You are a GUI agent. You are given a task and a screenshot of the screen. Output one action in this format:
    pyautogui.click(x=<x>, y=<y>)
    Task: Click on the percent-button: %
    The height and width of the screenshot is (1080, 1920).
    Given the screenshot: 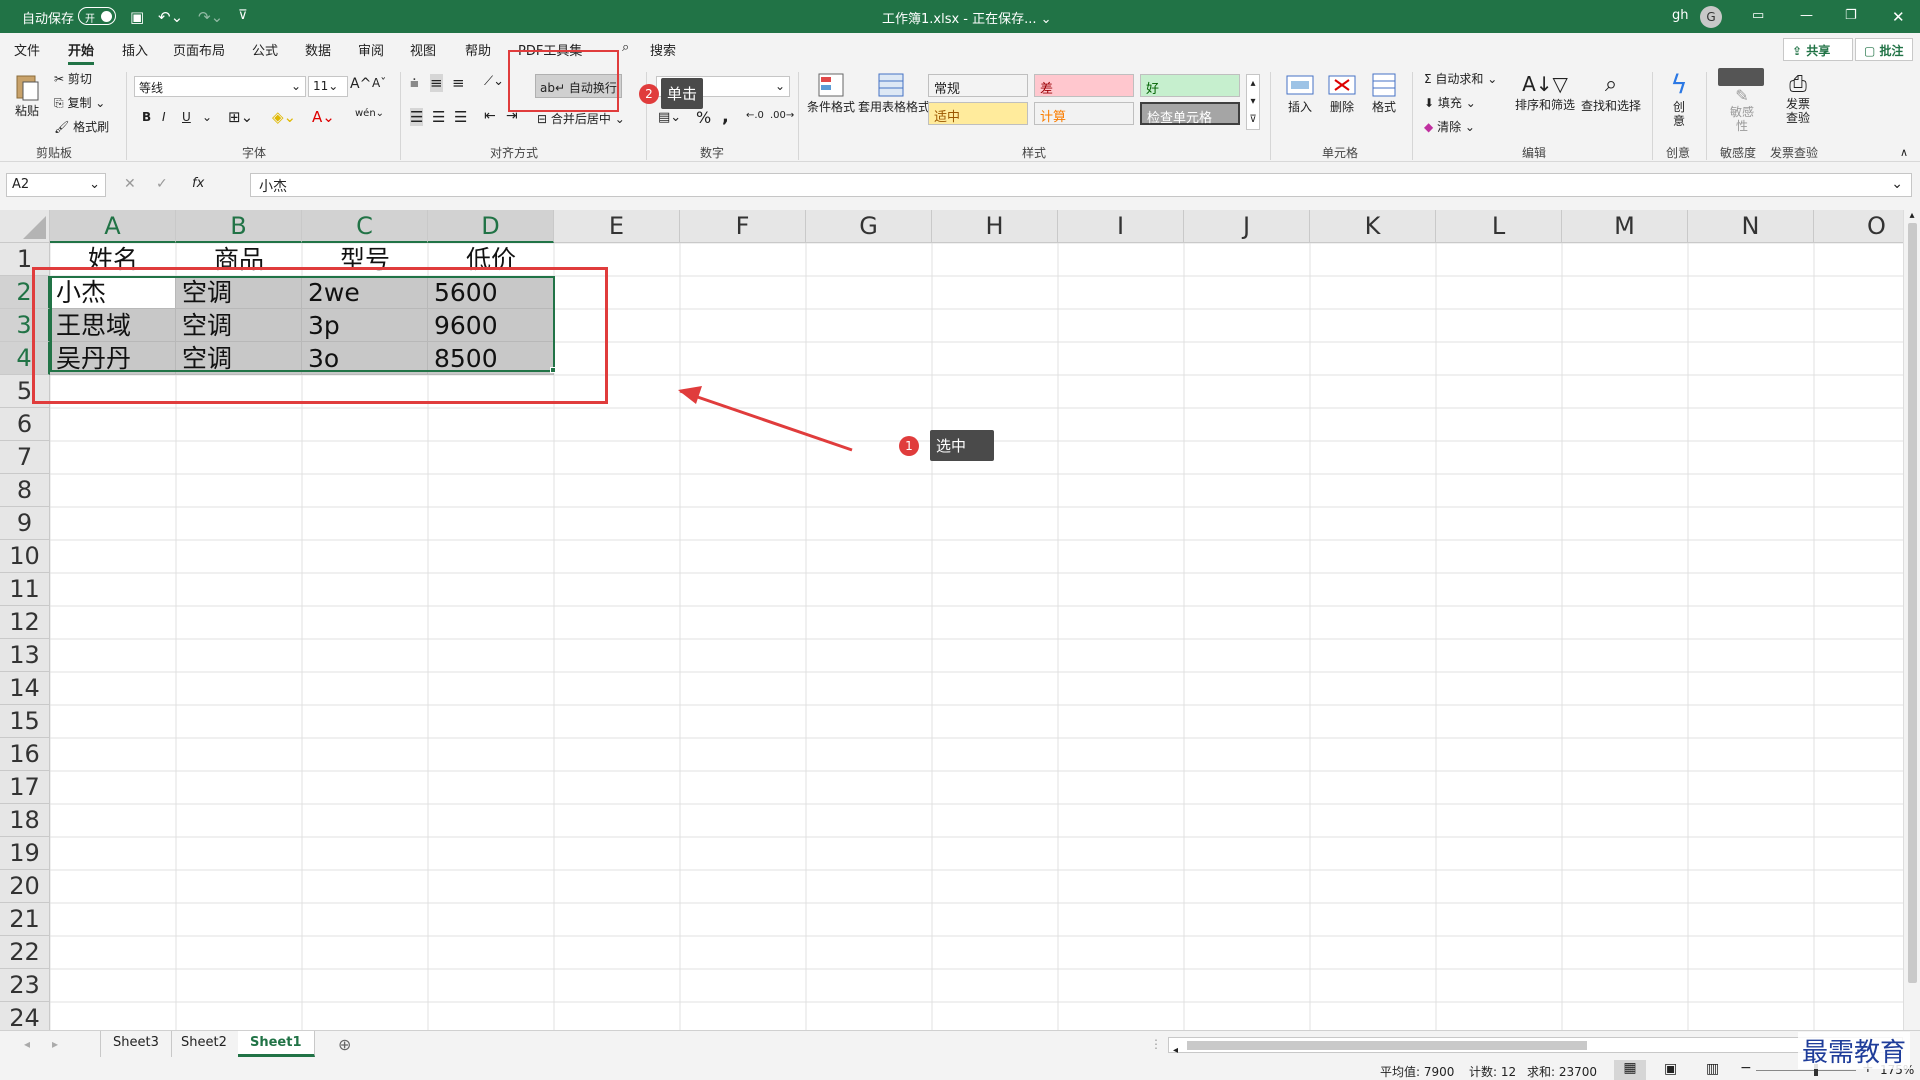 What is the action you would take?
    pyautogui.click(x=703, y=117)
    